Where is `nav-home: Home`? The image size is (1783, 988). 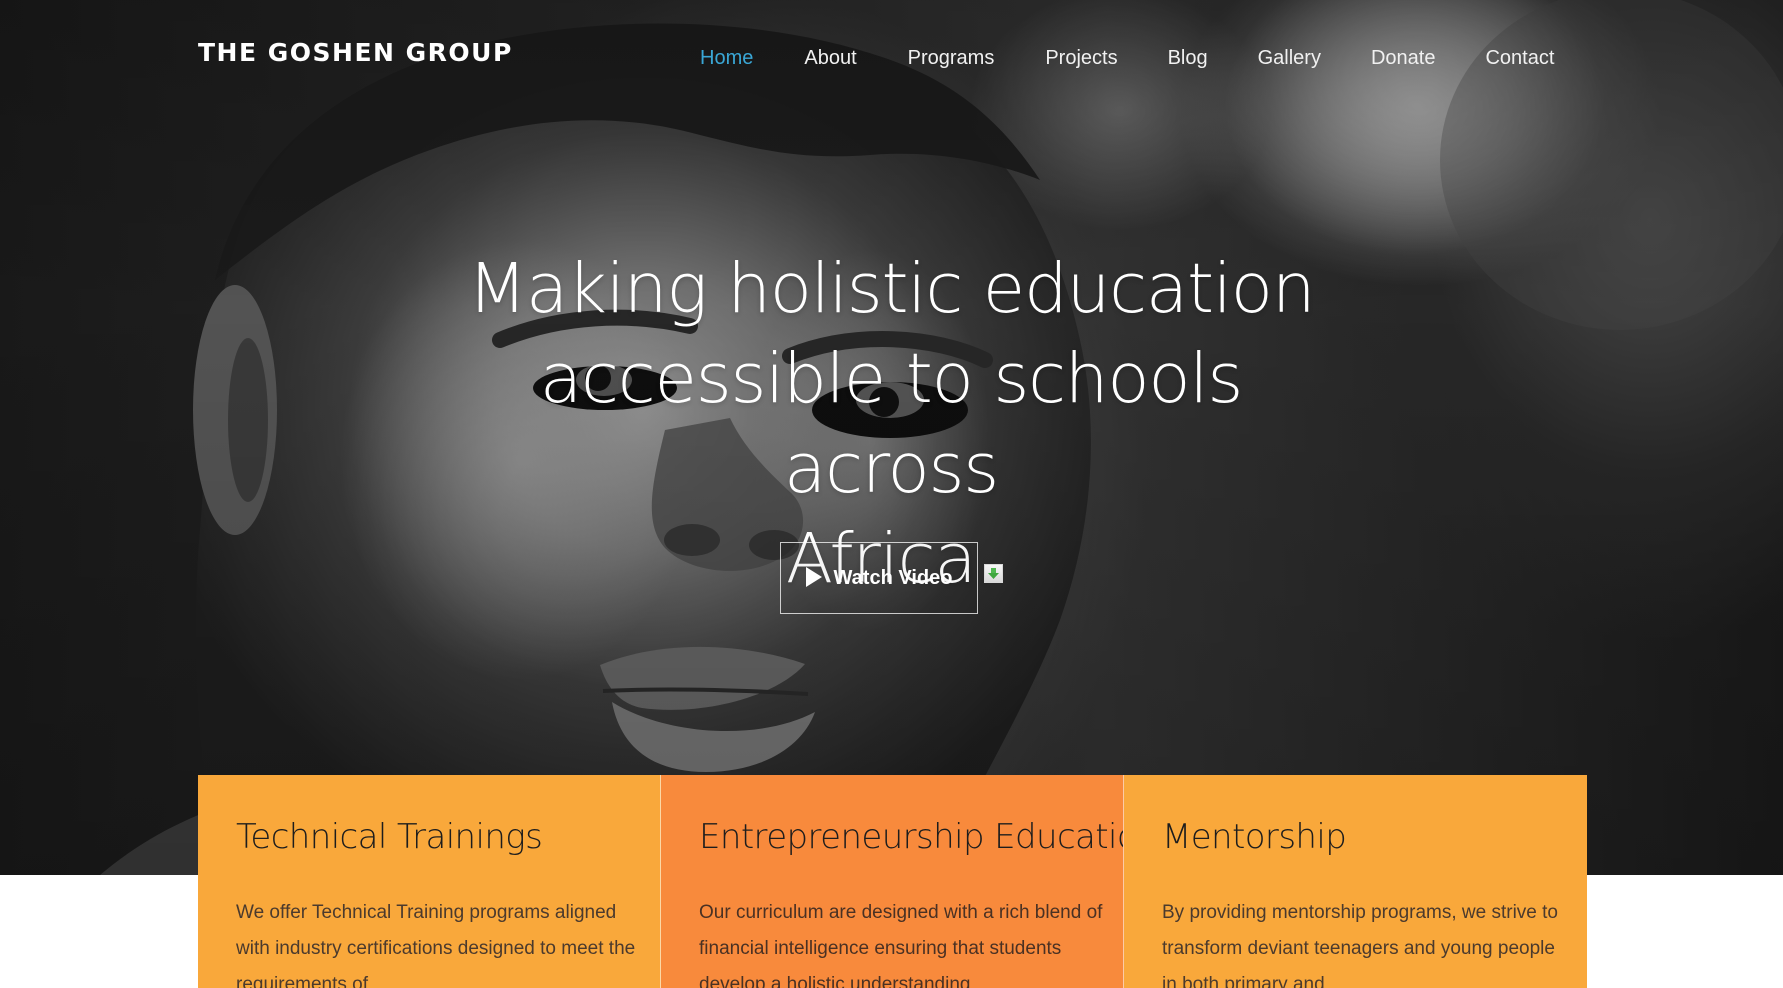 nav-home: Home is located at coordinates (726, 58).